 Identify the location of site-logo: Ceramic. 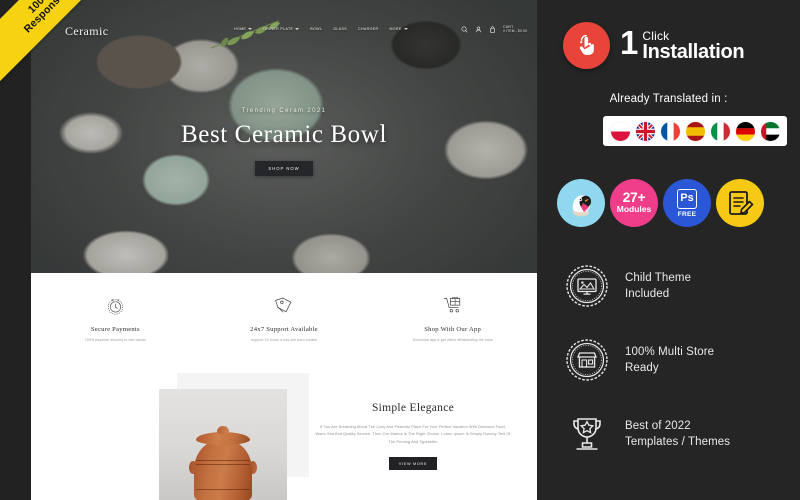
(86, 31).